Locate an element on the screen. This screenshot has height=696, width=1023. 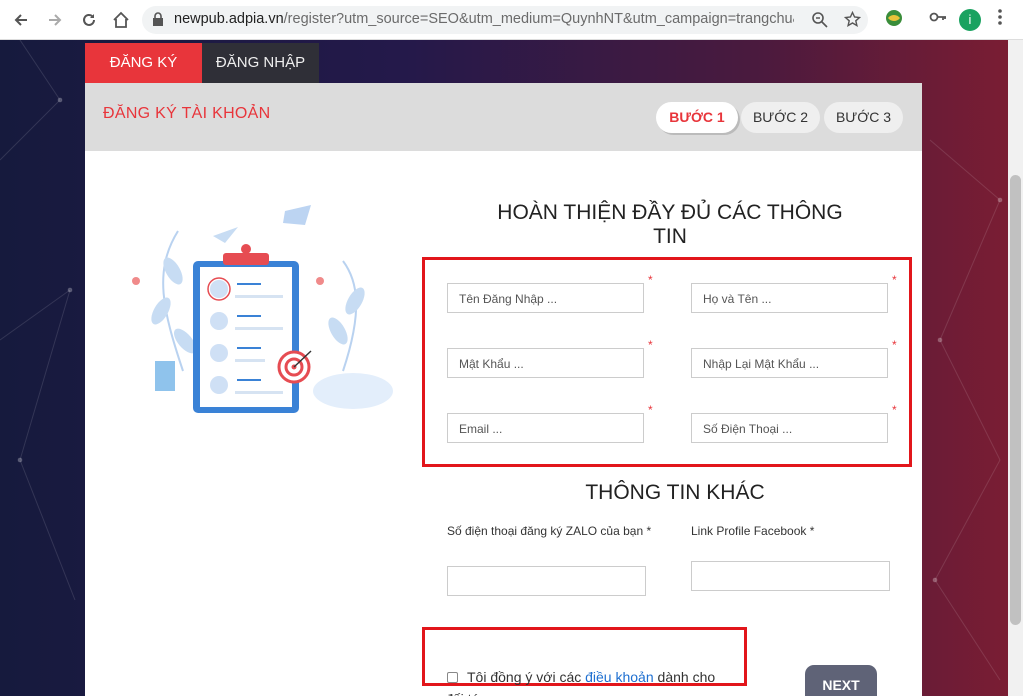
terms-link: điều khoản is located at coordinates (619, 677).